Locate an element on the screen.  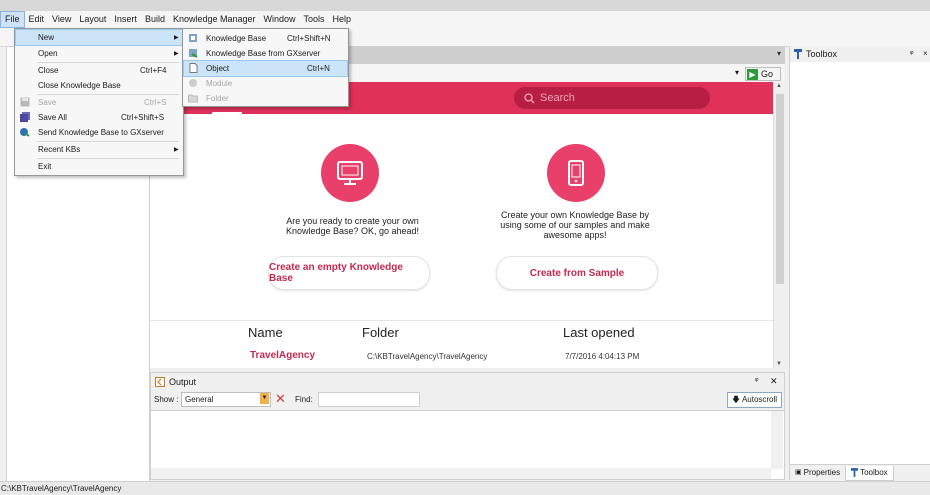
column-header-folder: Folder is located at coordinates (380, 332).